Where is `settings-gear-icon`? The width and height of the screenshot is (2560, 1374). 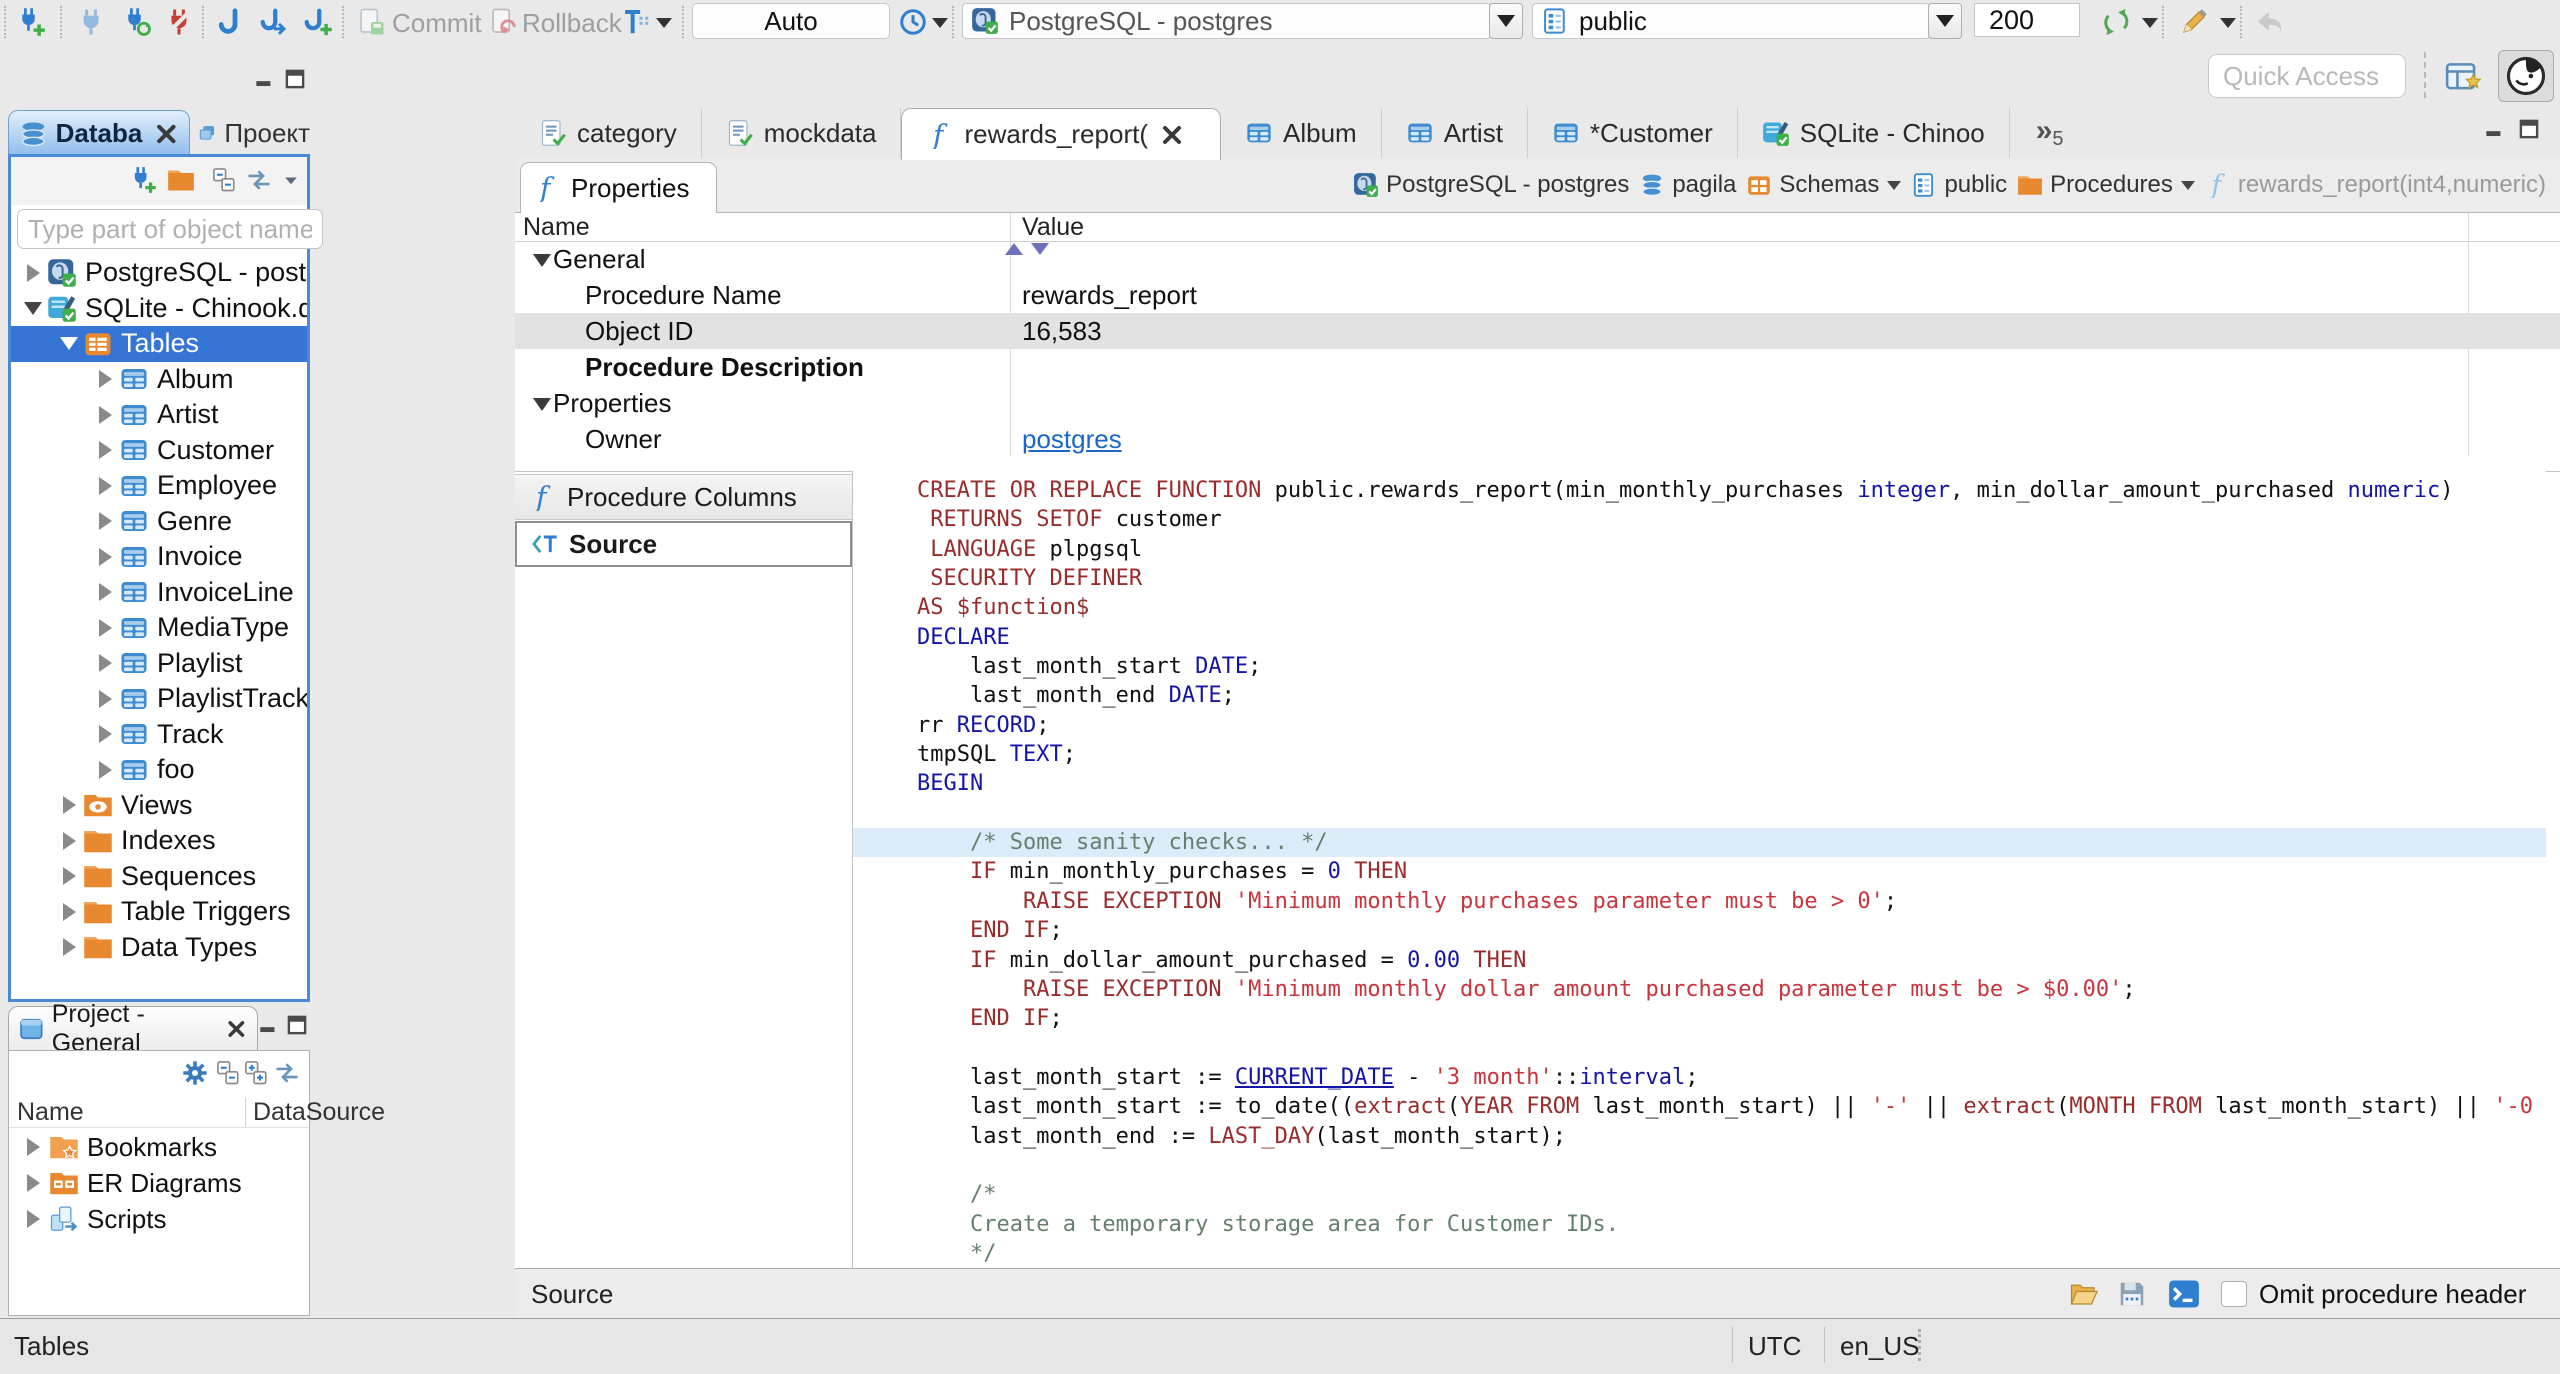 settings-gear-icon is located at coordinates (195, 1073).